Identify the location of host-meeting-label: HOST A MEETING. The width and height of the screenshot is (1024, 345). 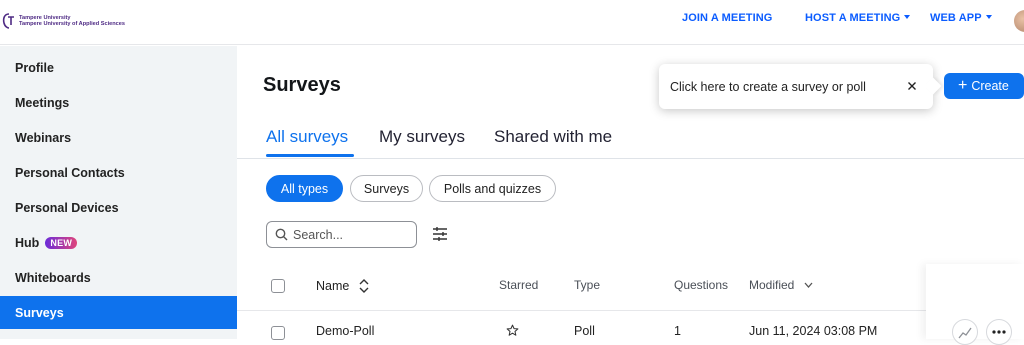
(853, 18).